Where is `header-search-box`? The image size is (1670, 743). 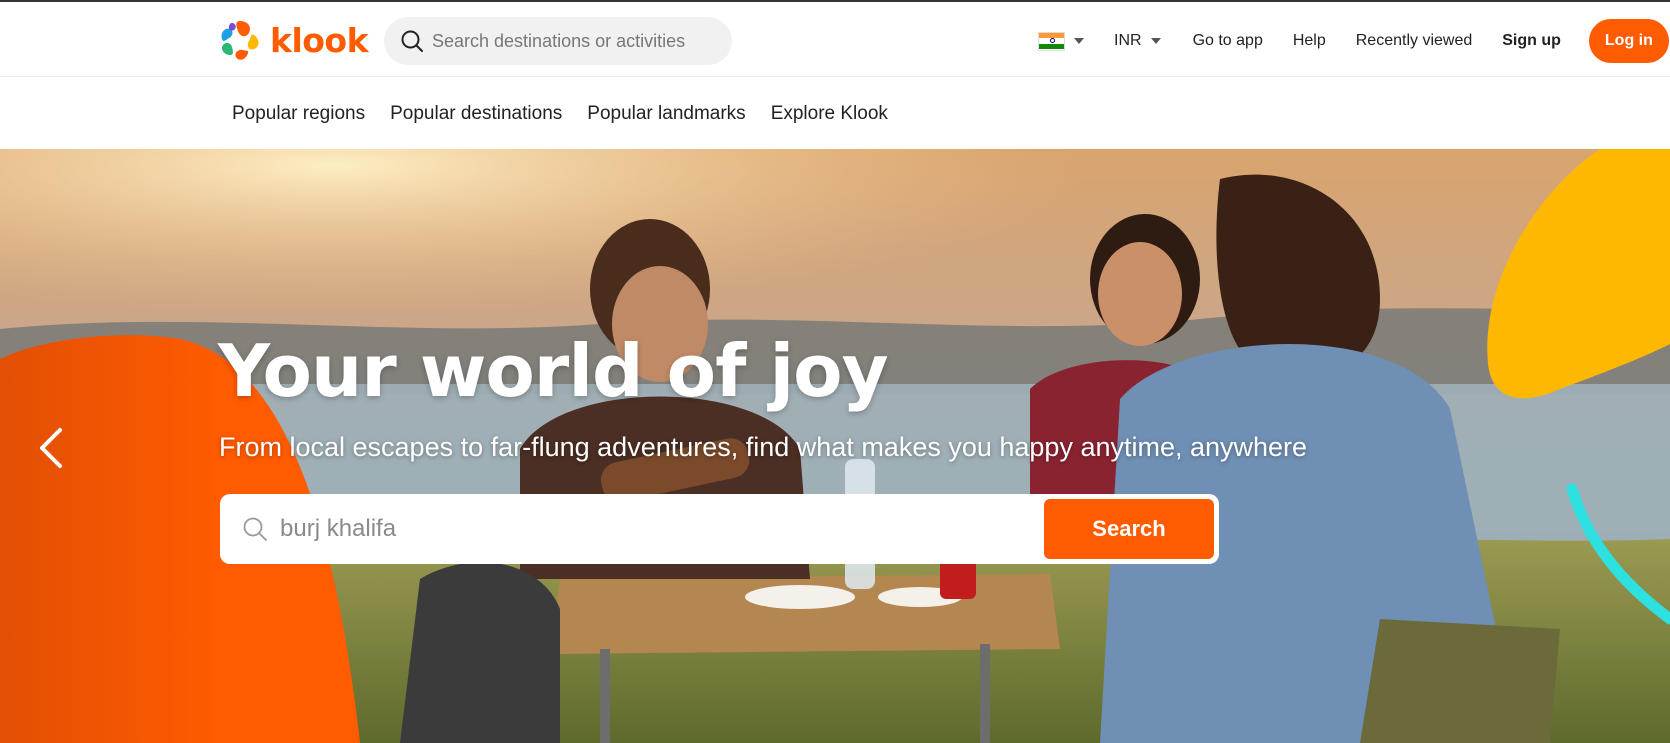 header-search-box is located at coordinates (558, 41).